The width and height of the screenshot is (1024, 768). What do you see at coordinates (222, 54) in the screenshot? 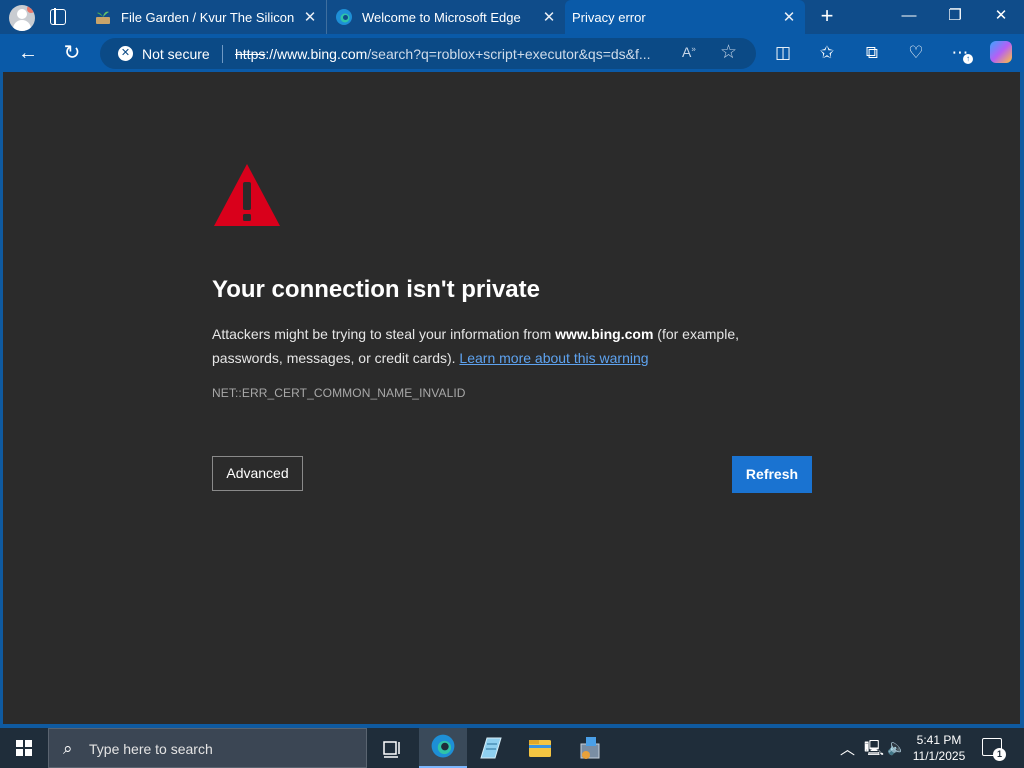
I see `divider` at bounding box center [222, 54].